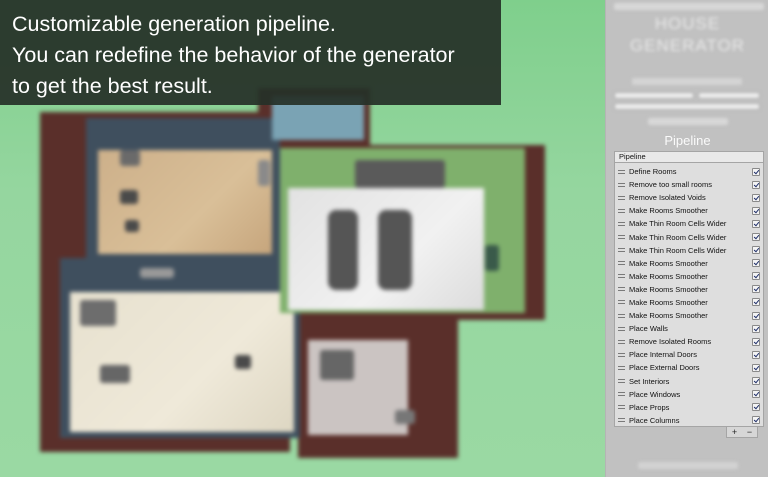  I want to click on pipeline-step-label: Define Rooms, so click(653, 172).